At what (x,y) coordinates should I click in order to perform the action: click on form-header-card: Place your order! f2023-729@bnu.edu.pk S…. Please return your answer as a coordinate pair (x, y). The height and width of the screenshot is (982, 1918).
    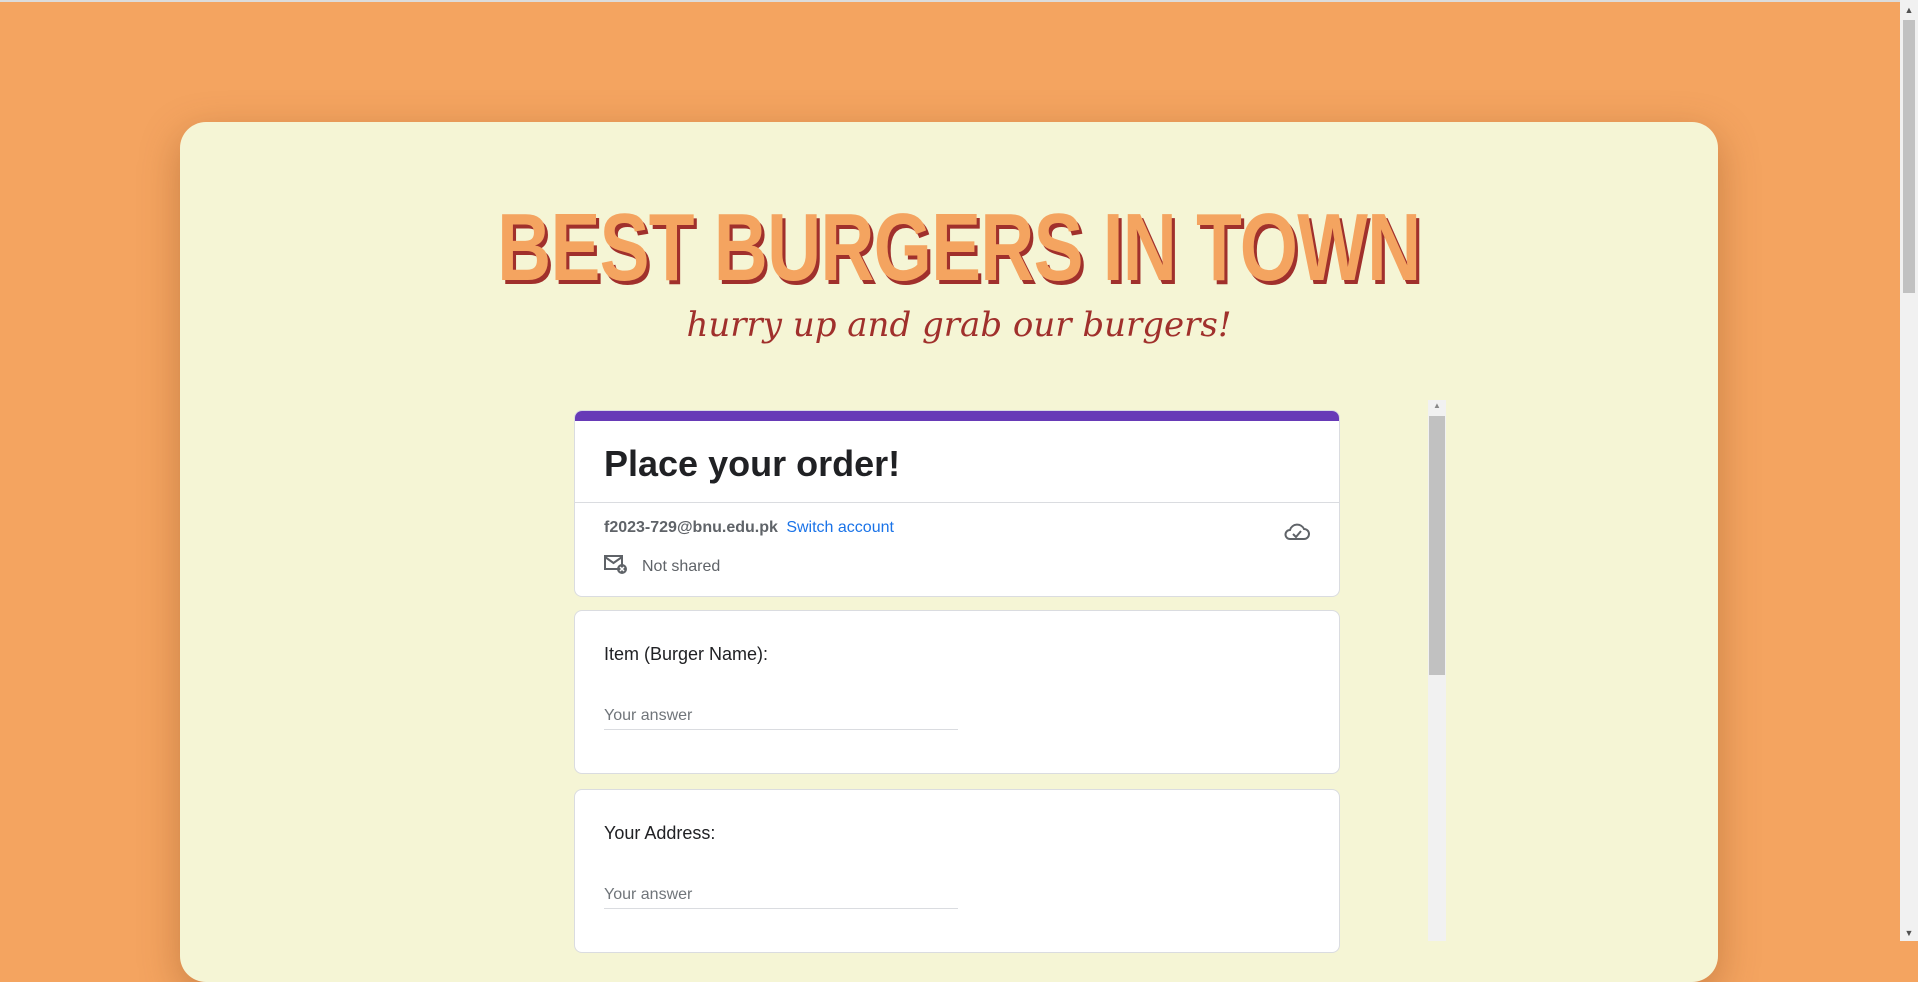
    Looking at the image, I should click on (957, 503).